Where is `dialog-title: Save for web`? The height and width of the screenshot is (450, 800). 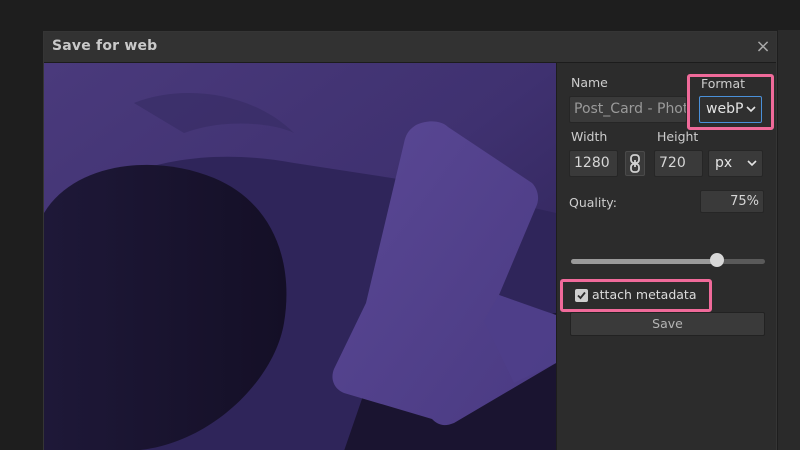
dialog-title: Save for web is located at coordinates (105, 46).